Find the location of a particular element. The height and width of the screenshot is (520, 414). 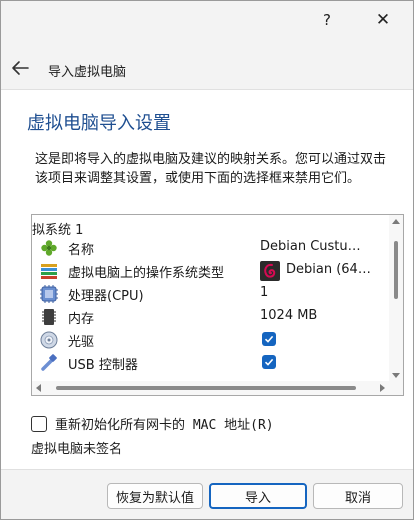

name-icon is located at coordinates (49, 248).